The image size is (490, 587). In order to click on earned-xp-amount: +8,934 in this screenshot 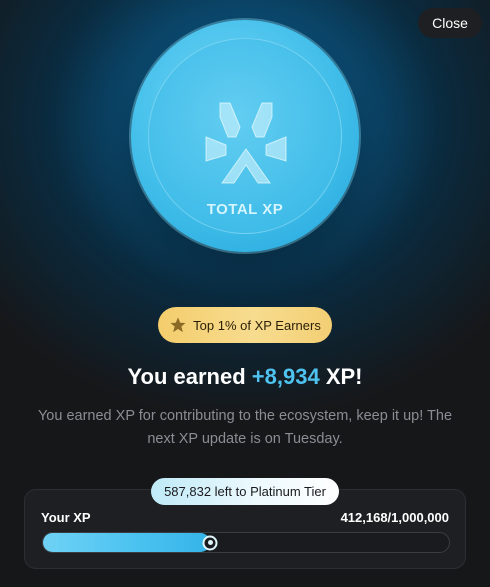, I will do `click(285, 376)`.